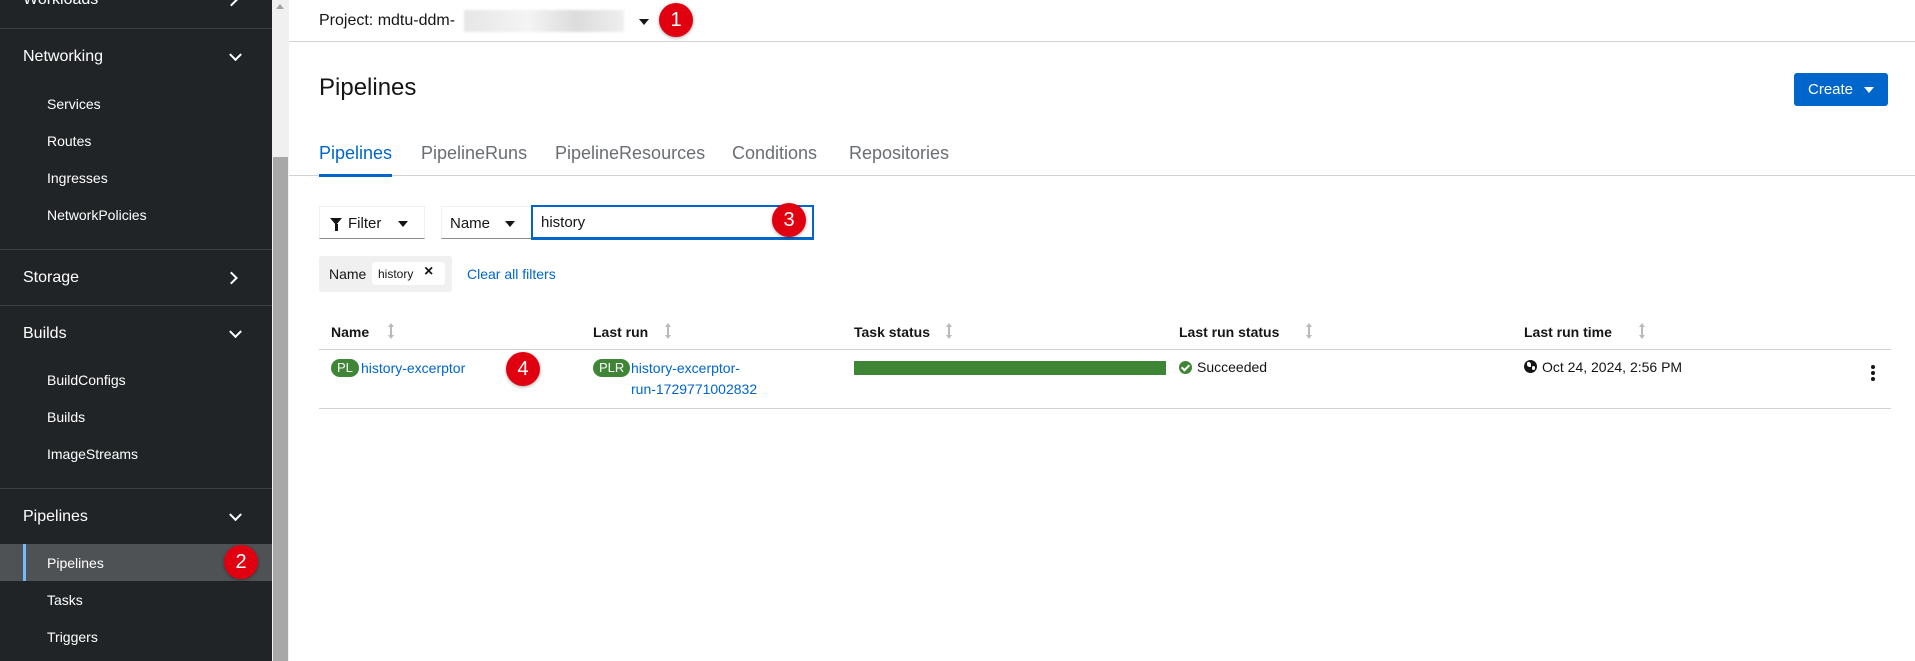 The width and height of the screenshot is (1915, 661). What do you see at coordinates (280, 409) in the screenshot?
I see `sidebar-scrollbar-thumb` at bounding box center [280, 409].